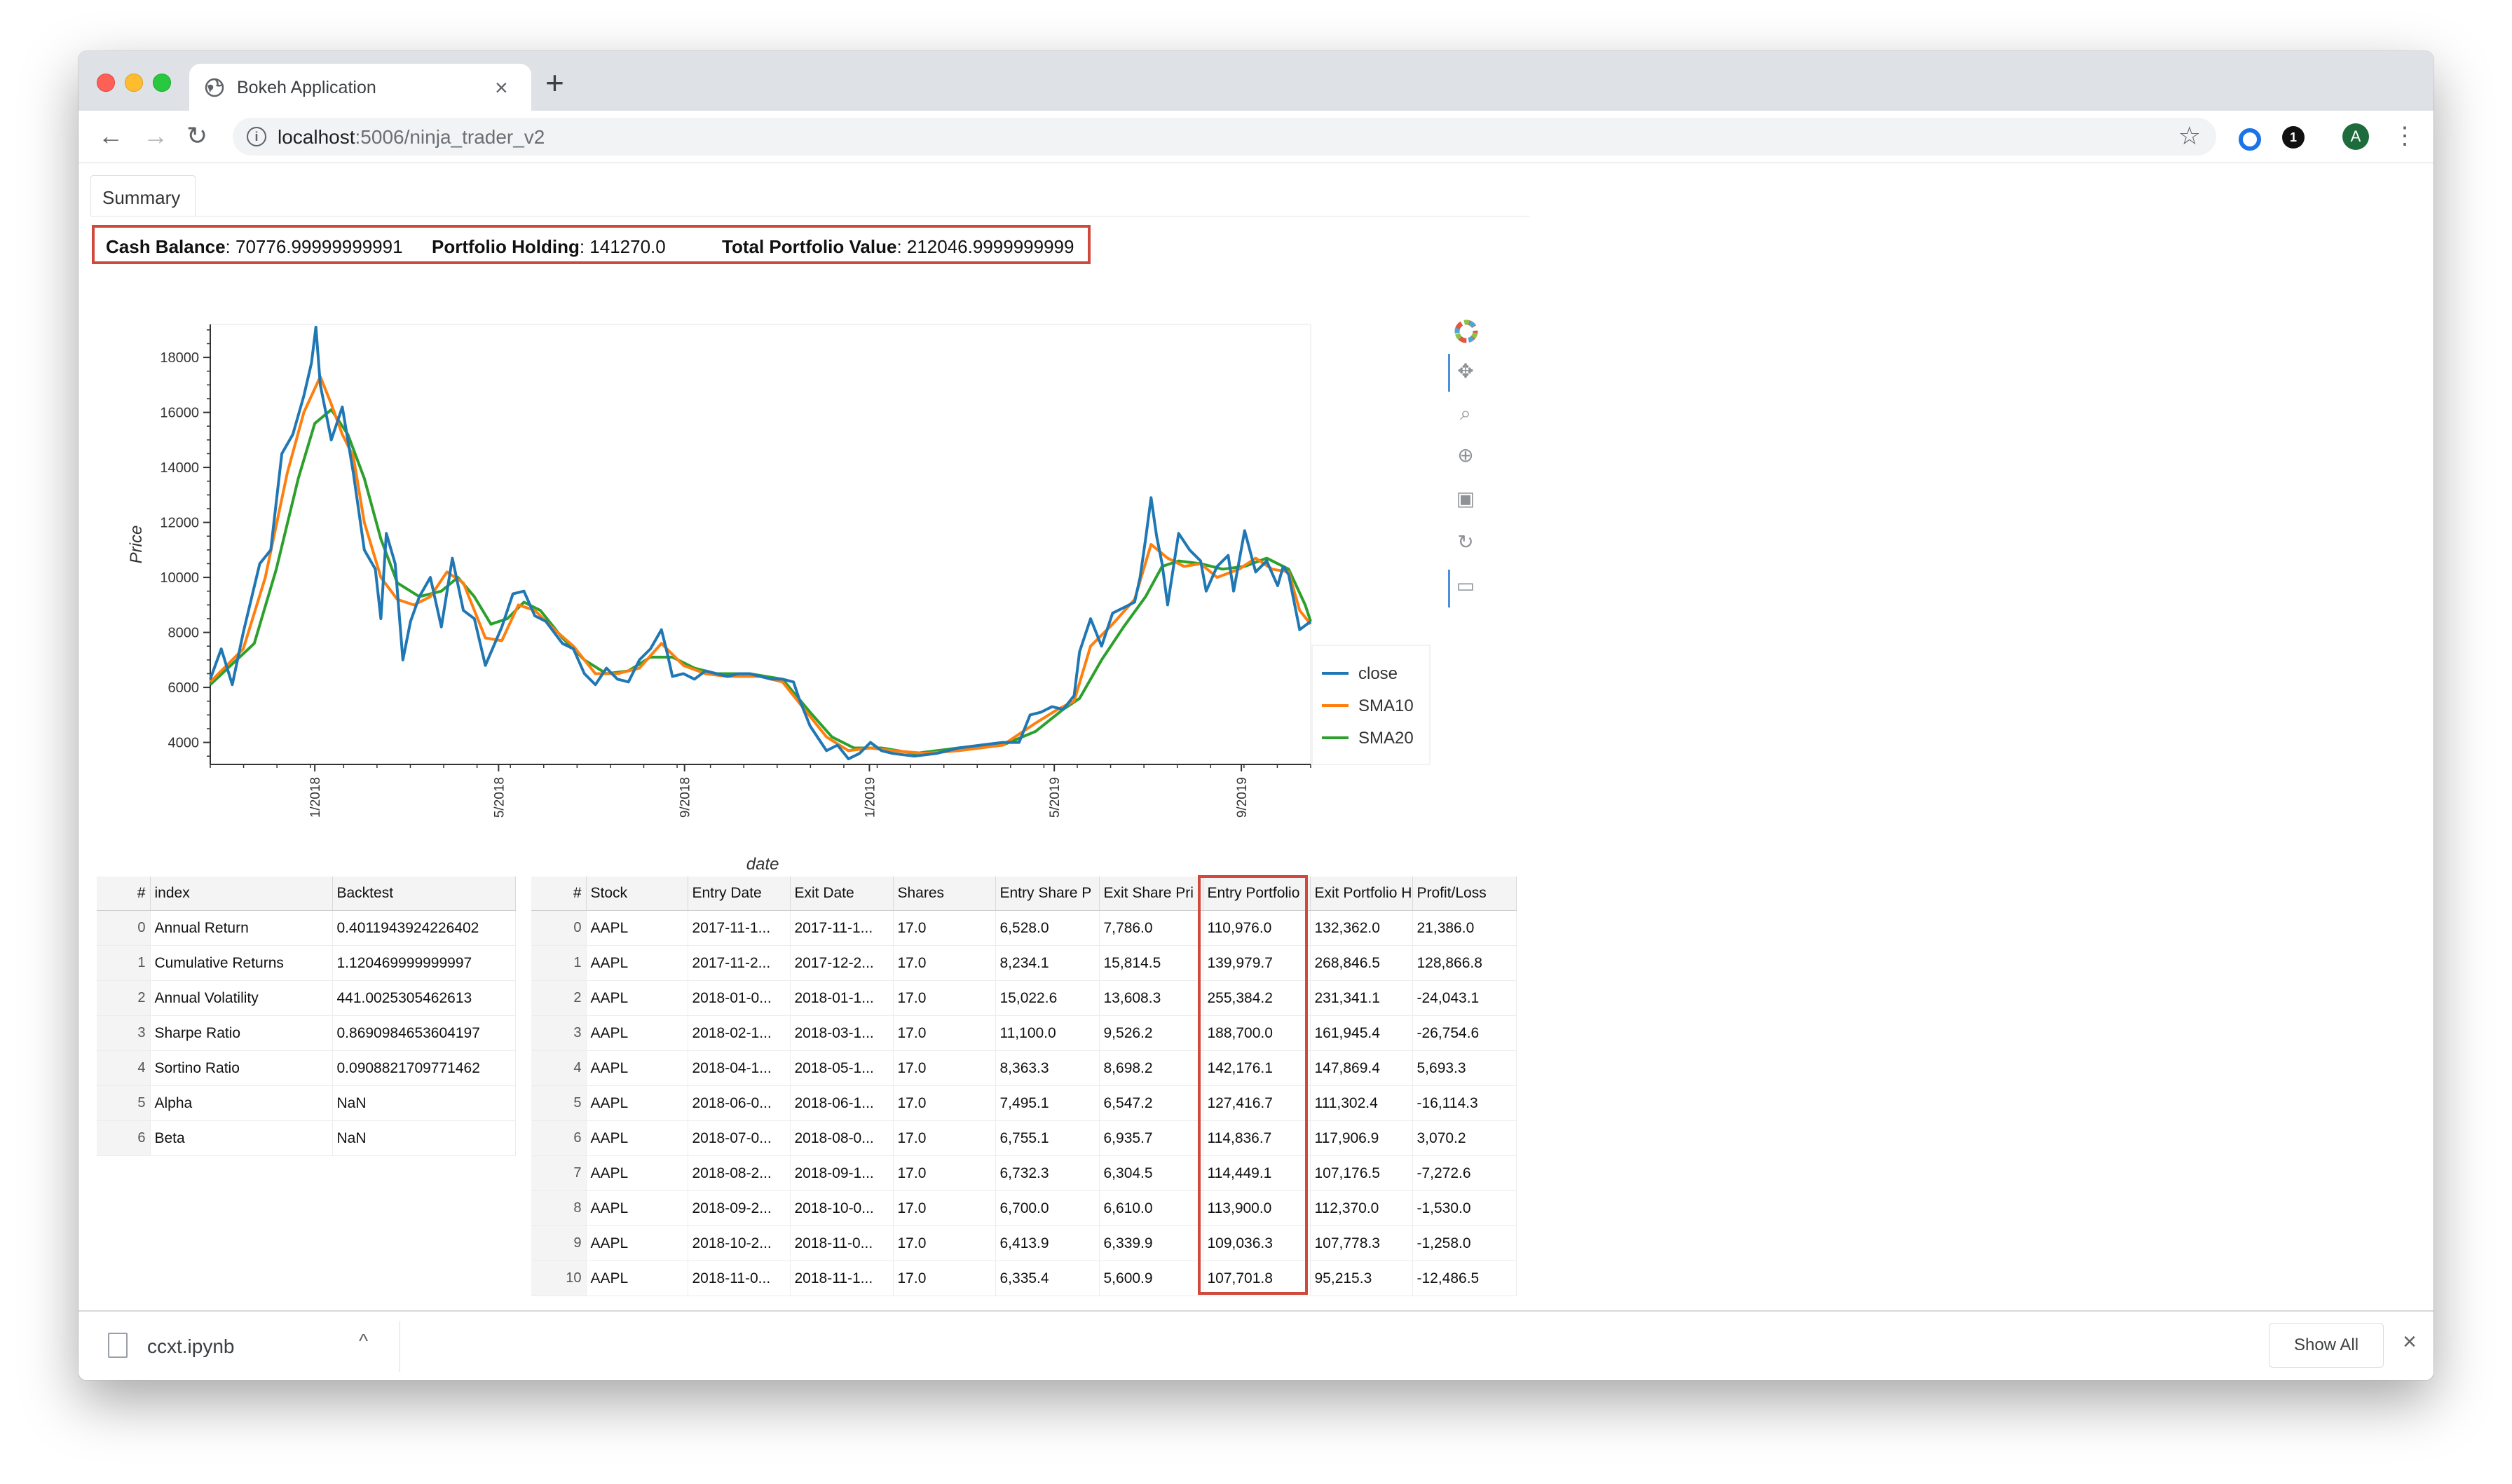  What do you see at coordinates (306, 1033) in the screenshot?
I see `backtest-row: 3 Sharpe Ratio 0.8690984653604197` at bounding box center [306, 1033].